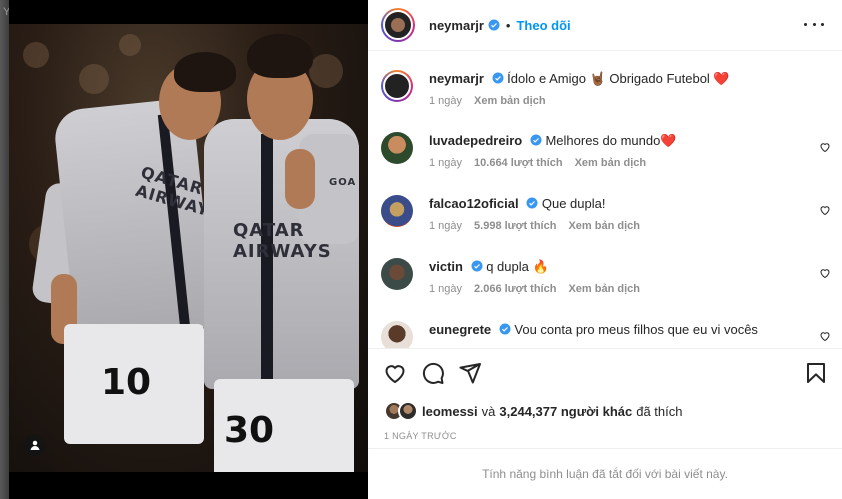 The height and width of the screenshot is (499, 842). What do you see at coordinates (573, 203) in the screenshot?
I see `comment-text: Que dupla!` at bounding box center [573, 203].